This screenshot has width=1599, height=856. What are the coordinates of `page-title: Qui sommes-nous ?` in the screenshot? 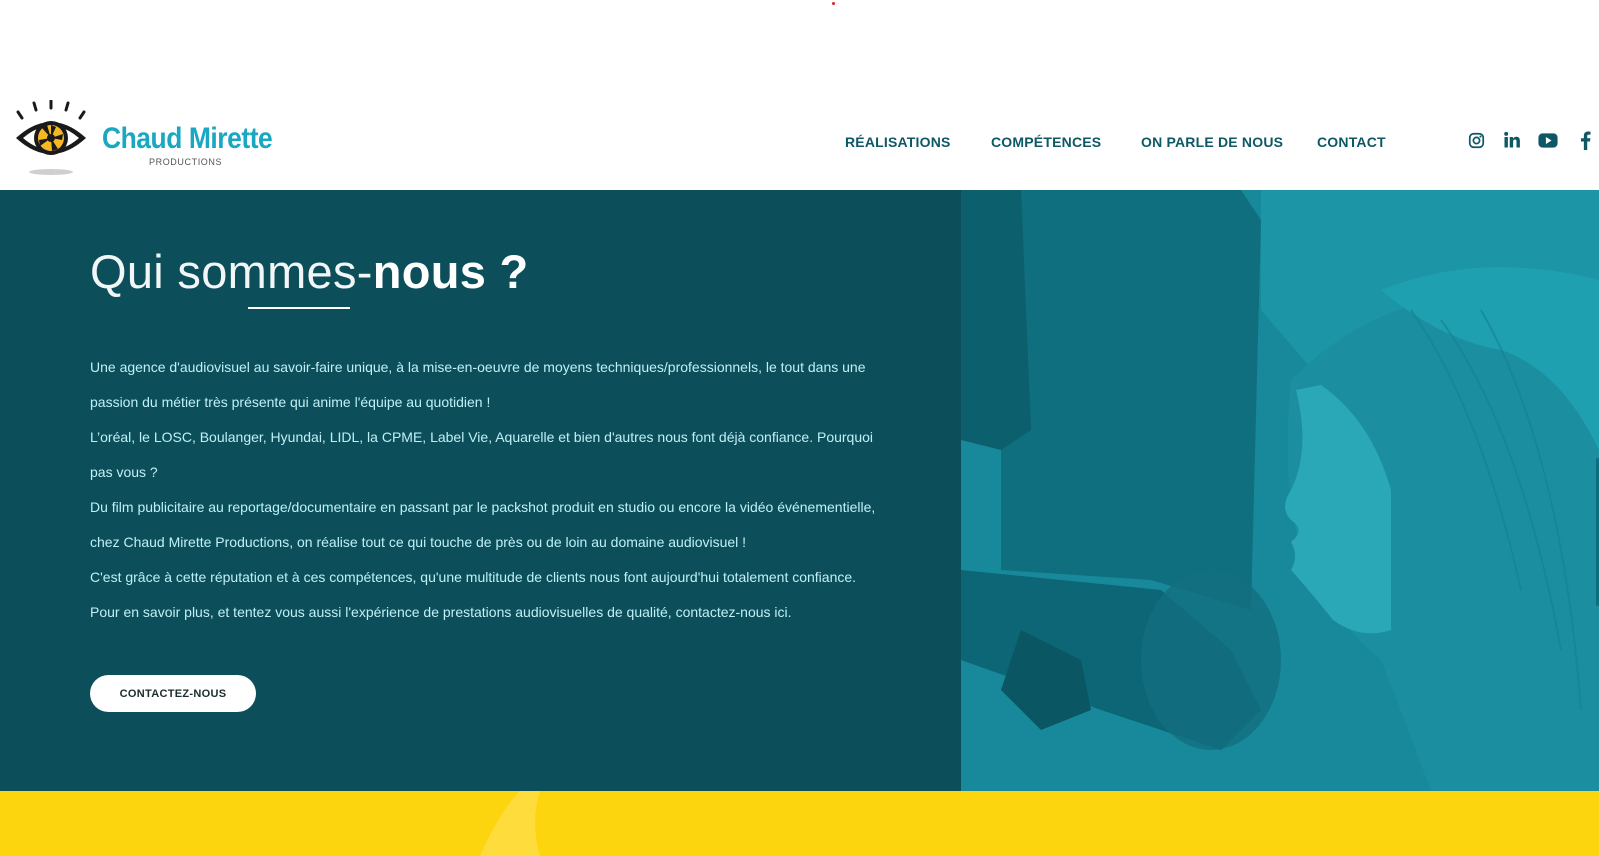 It's located at (309, 271).